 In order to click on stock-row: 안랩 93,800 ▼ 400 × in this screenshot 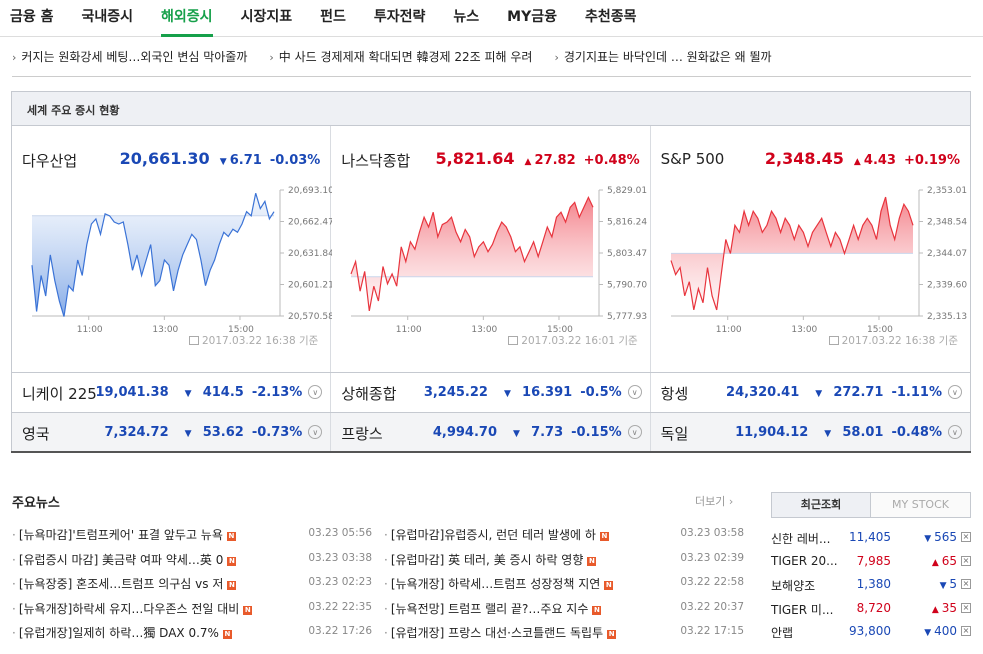, I will do `click(871, 630)`.